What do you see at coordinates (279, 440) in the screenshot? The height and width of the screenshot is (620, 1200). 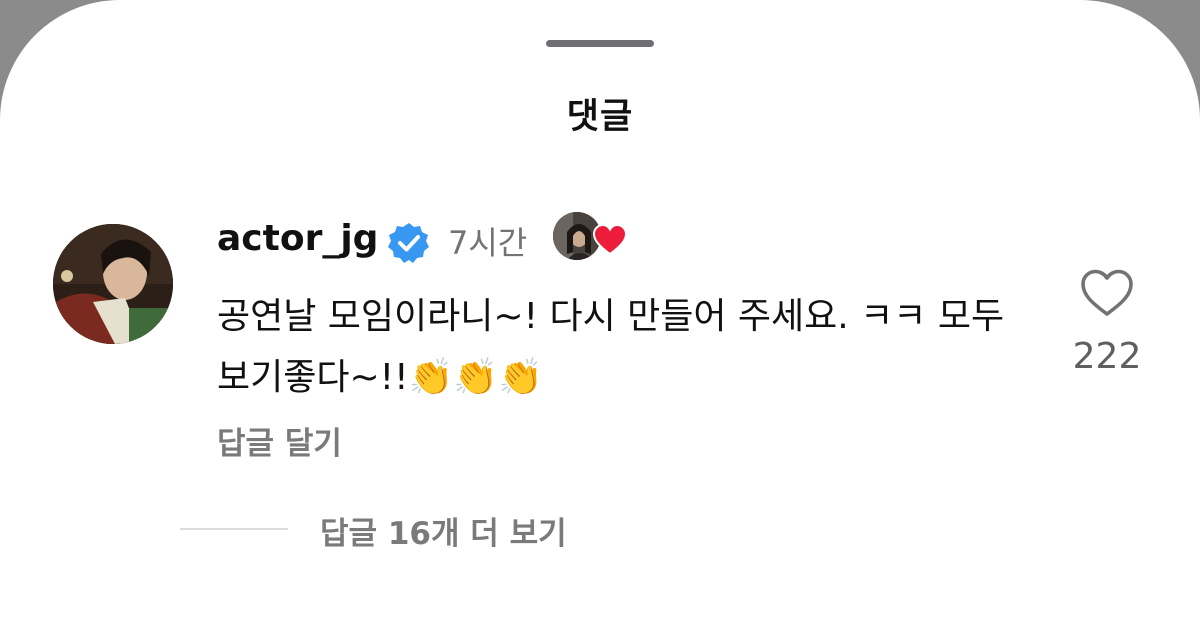 I see `reply-button: 답글 달기` at bounding box center [279, 440].